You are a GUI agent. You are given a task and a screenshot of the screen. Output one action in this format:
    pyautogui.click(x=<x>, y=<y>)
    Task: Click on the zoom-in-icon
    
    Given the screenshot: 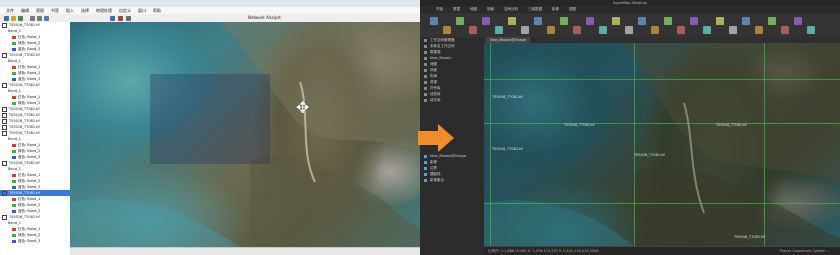 What is the action you would take?
    pyautogui.click(x=32, y=18)
    